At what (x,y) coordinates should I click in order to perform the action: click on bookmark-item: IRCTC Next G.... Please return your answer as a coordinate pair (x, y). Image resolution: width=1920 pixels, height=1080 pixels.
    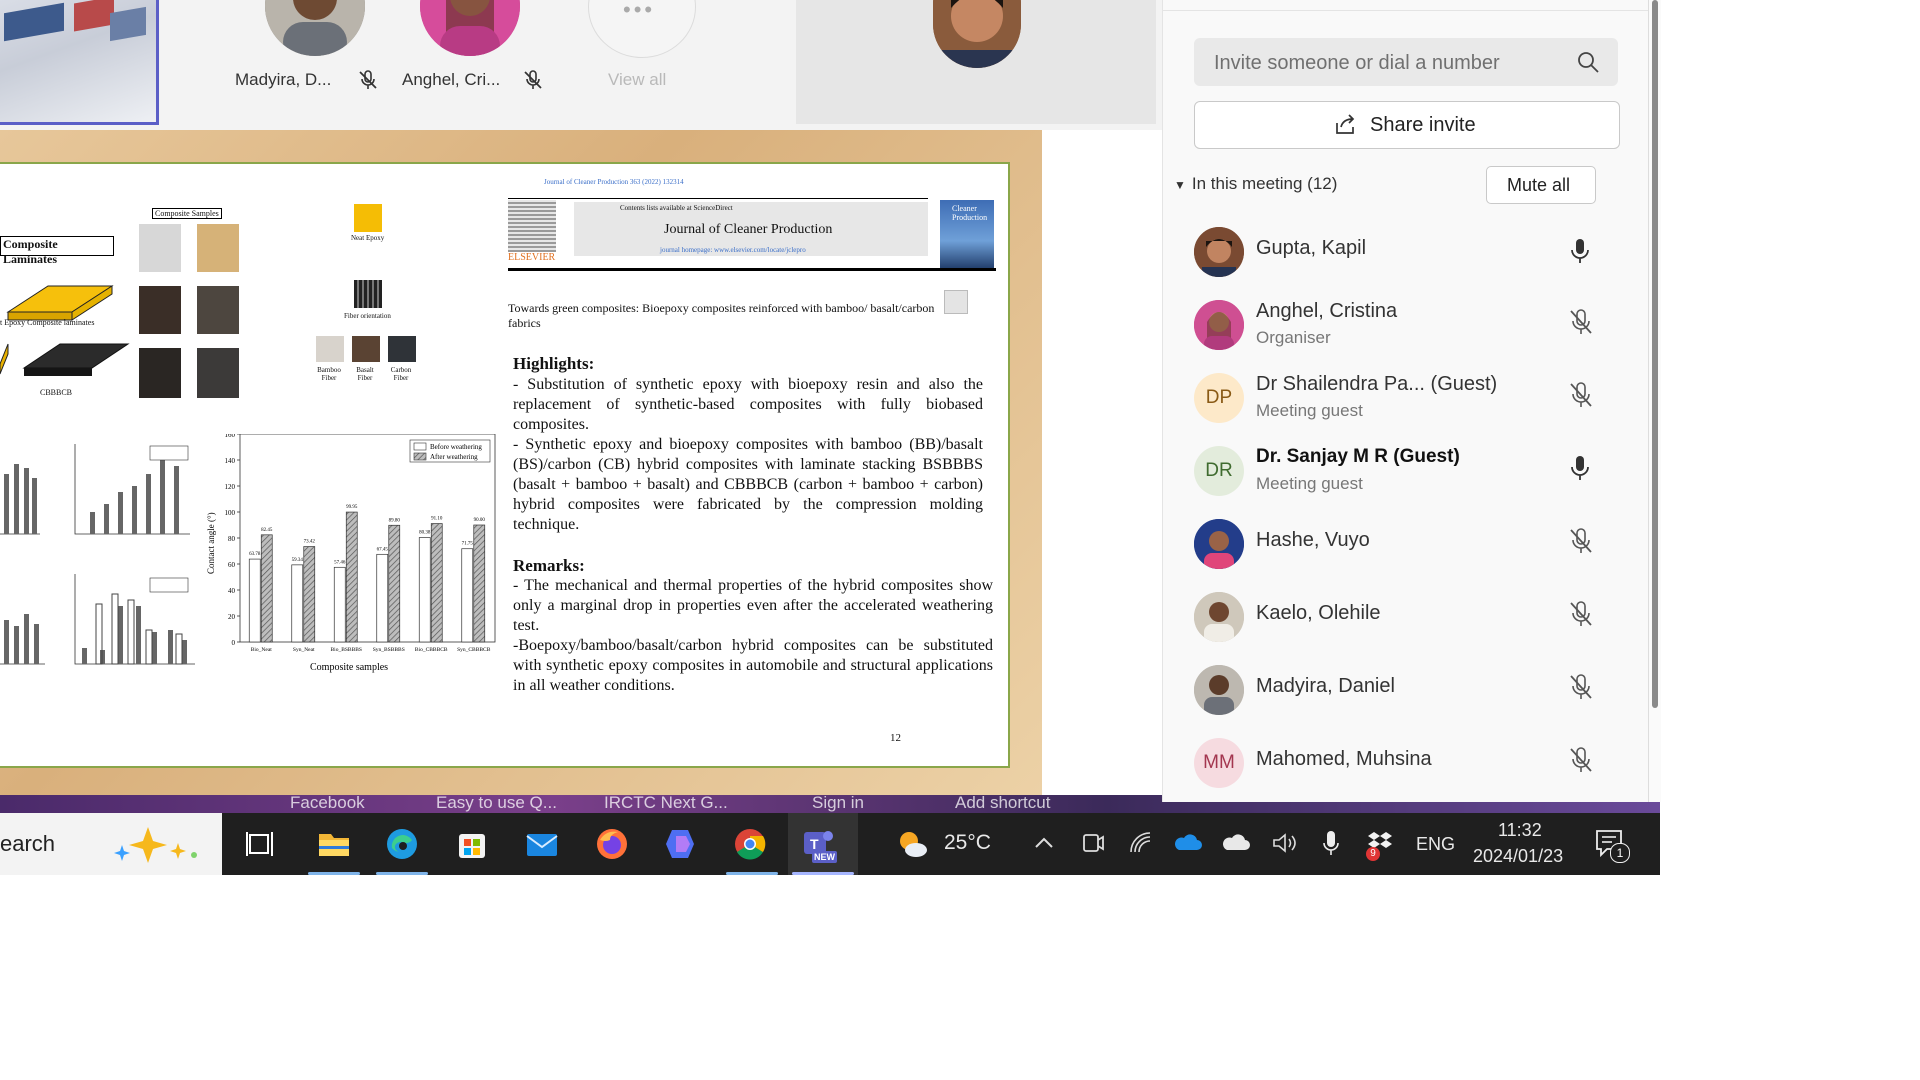
    Looking at the image, I should click on (666, 804).